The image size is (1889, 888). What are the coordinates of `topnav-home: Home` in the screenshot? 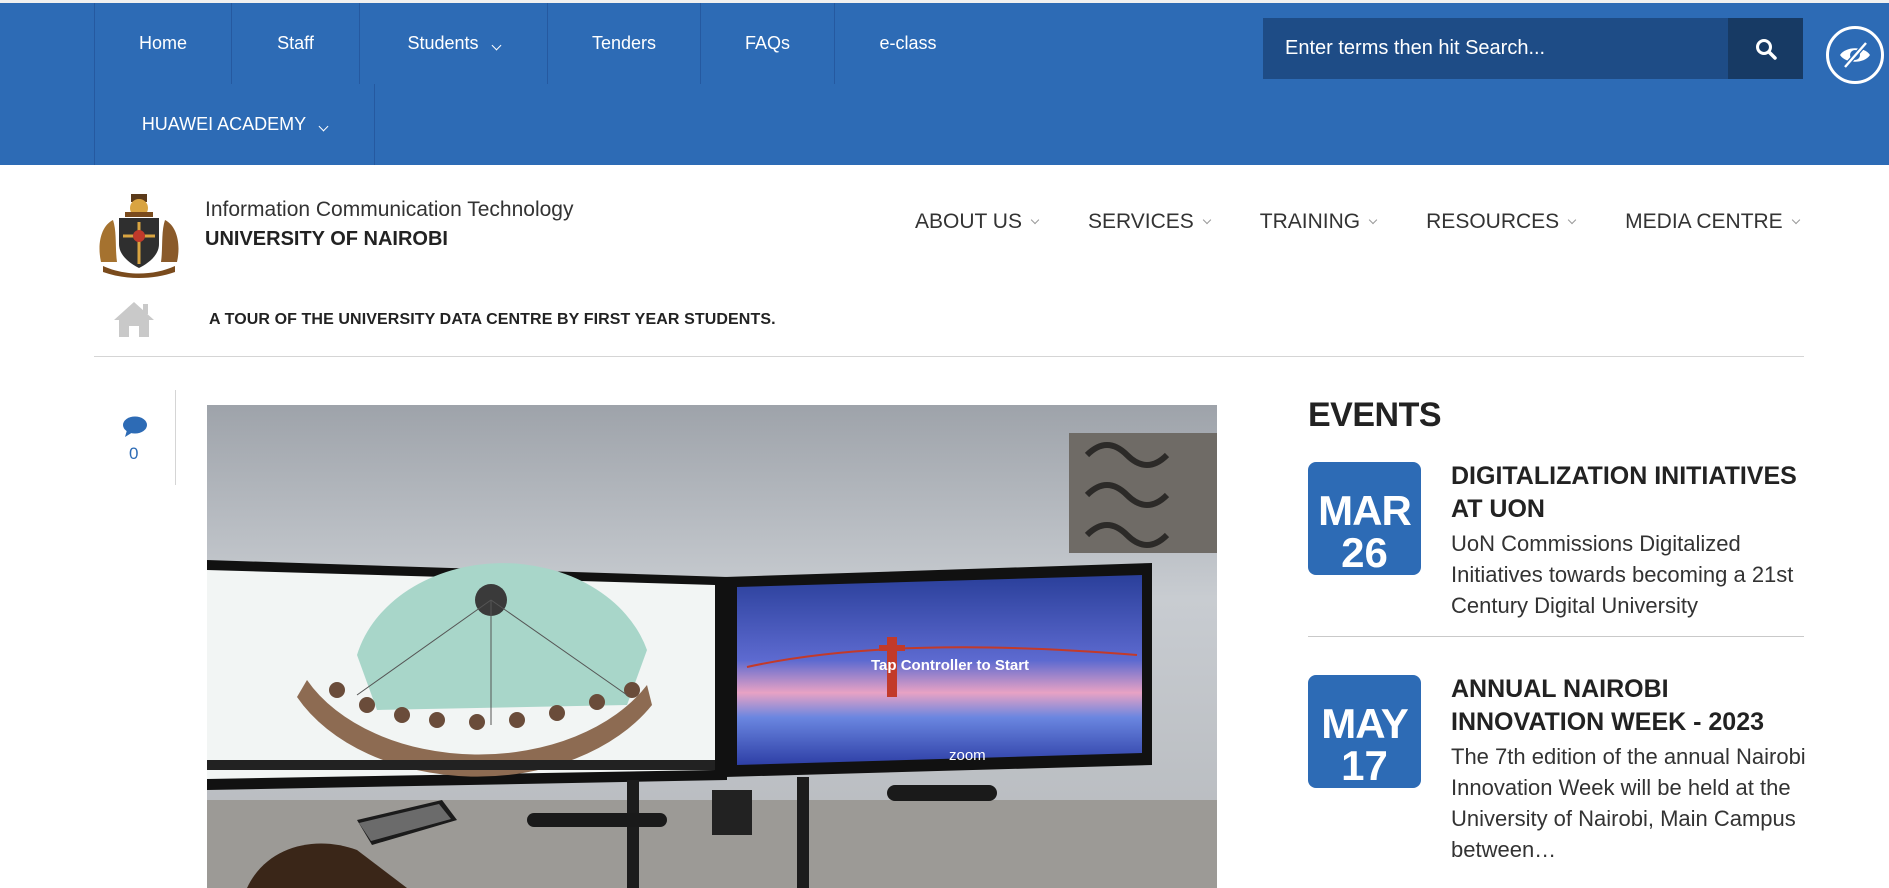 It's located at (163, 43).